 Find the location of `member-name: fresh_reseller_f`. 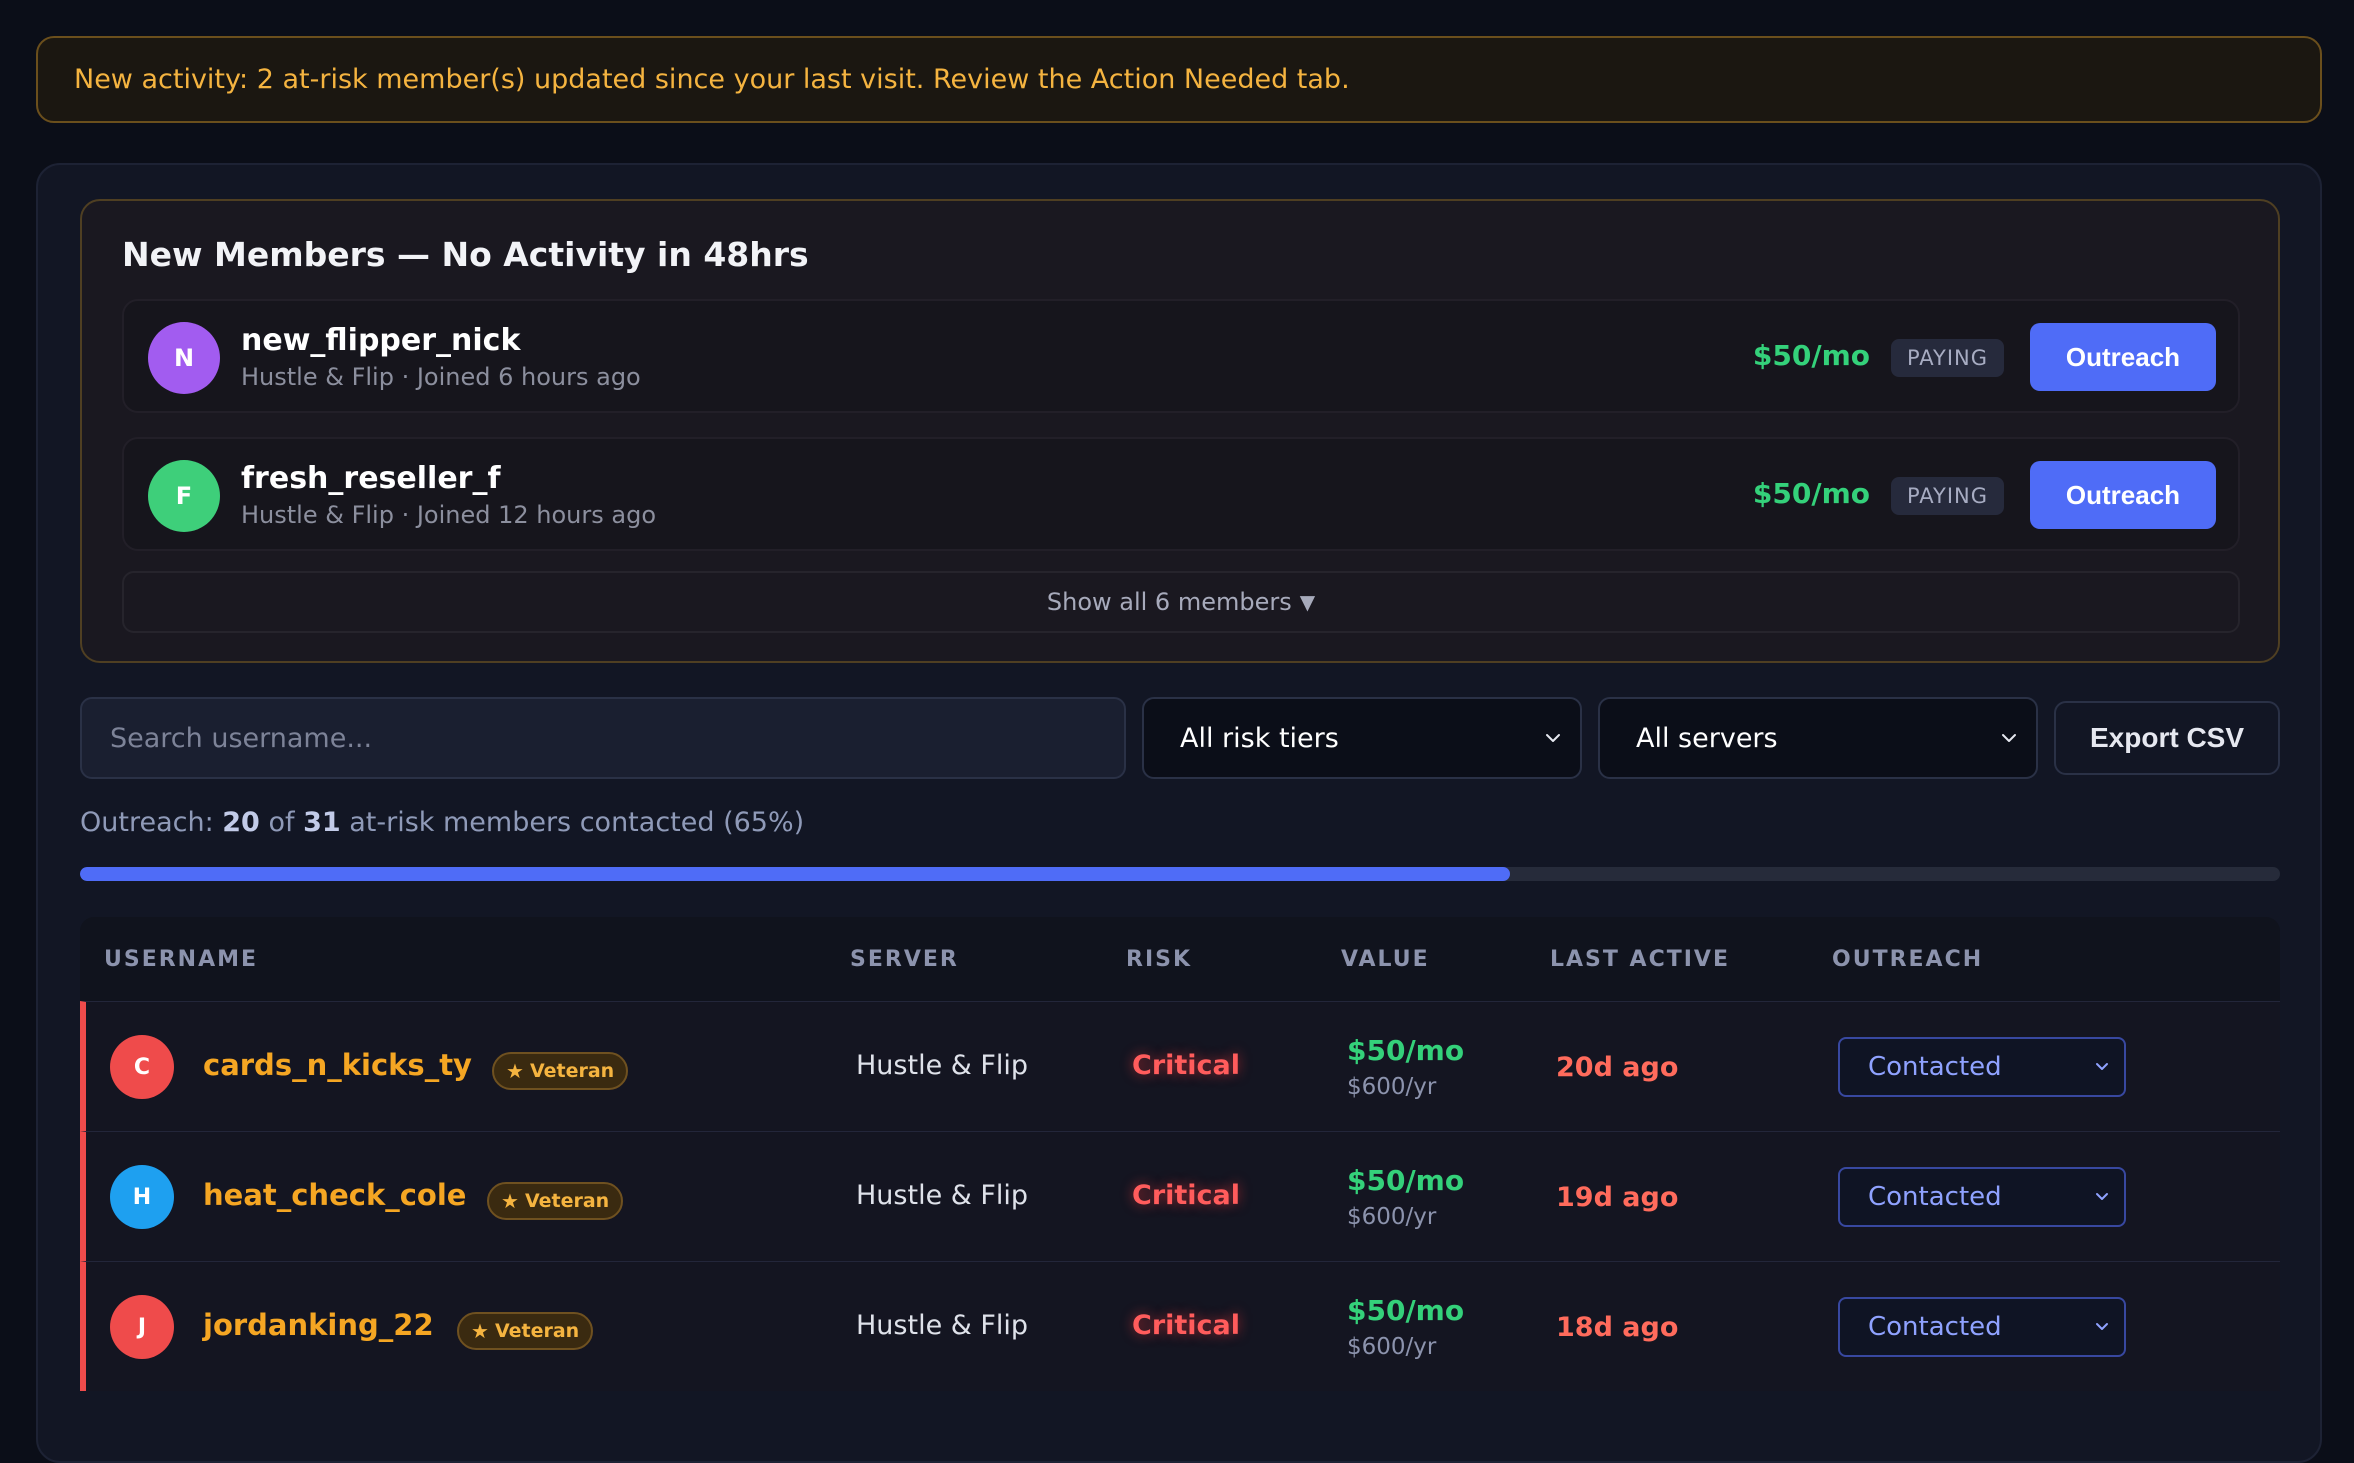

member-name: fresh_reseller_f is located at coordinates (371, 478).